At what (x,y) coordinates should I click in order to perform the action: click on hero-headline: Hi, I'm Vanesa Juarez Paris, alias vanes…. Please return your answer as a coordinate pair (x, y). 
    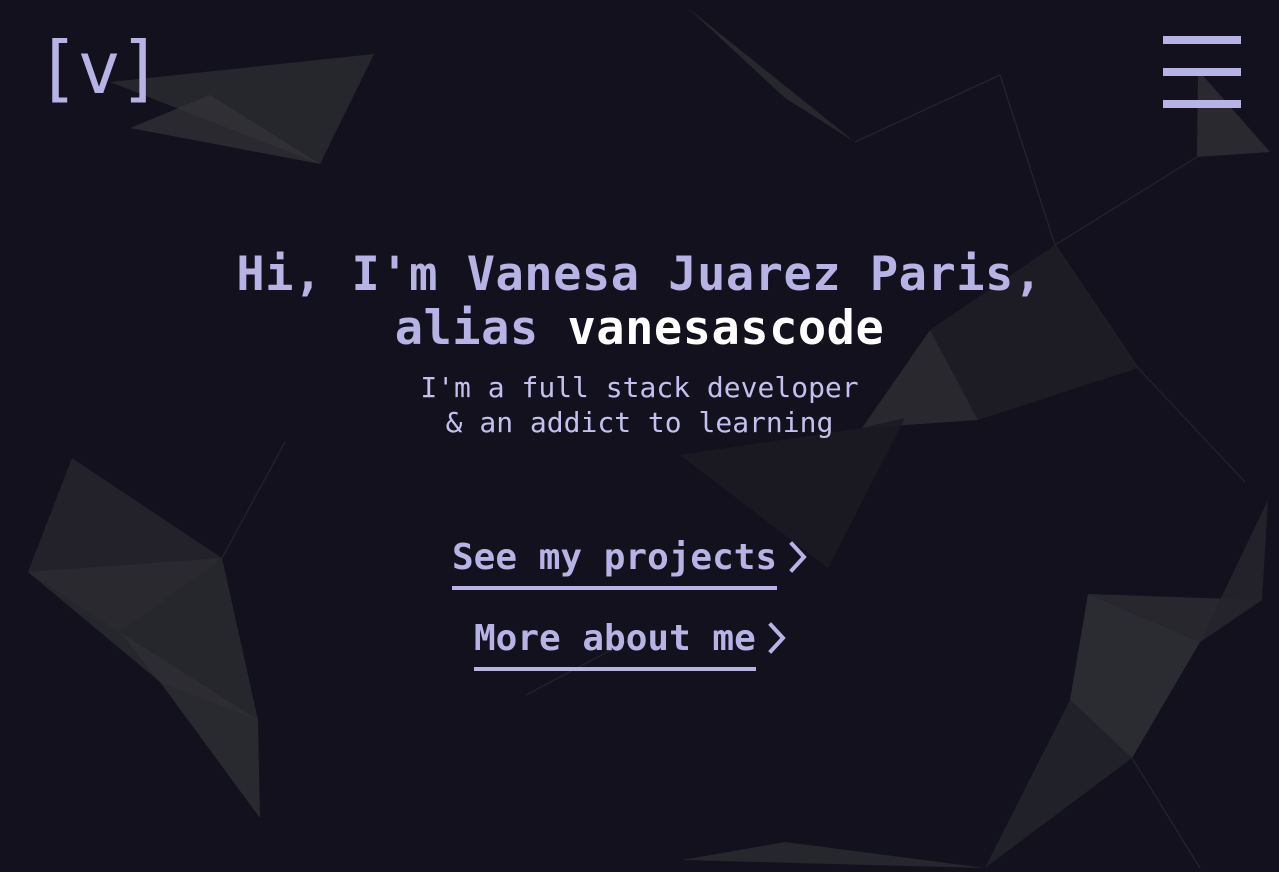
    Looking at the image, I should click on (639, 302).